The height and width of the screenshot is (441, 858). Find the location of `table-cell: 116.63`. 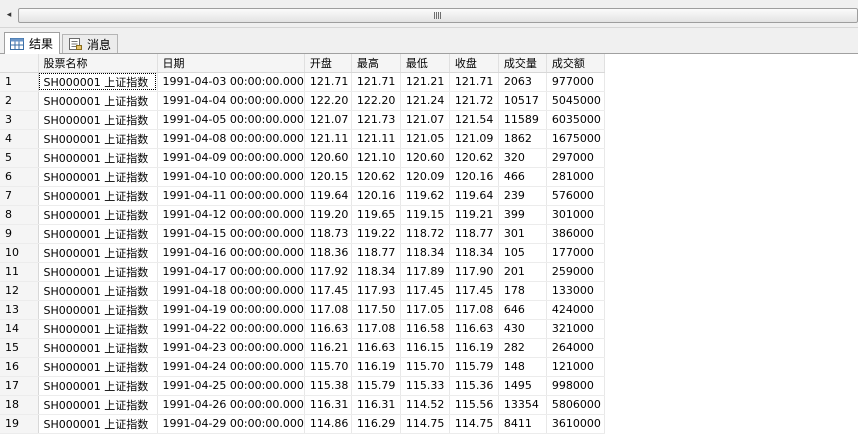

table-cell: 116.63 is located at coordinates (474, 329).